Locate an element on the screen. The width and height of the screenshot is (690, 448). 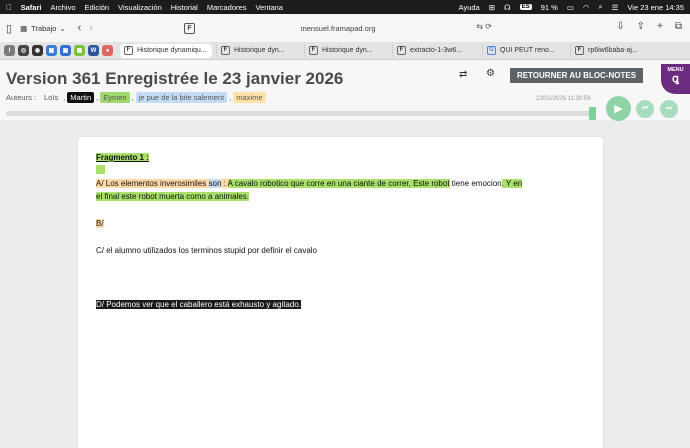
headphones-icon: ☊ is located at coordinates (507, 7).